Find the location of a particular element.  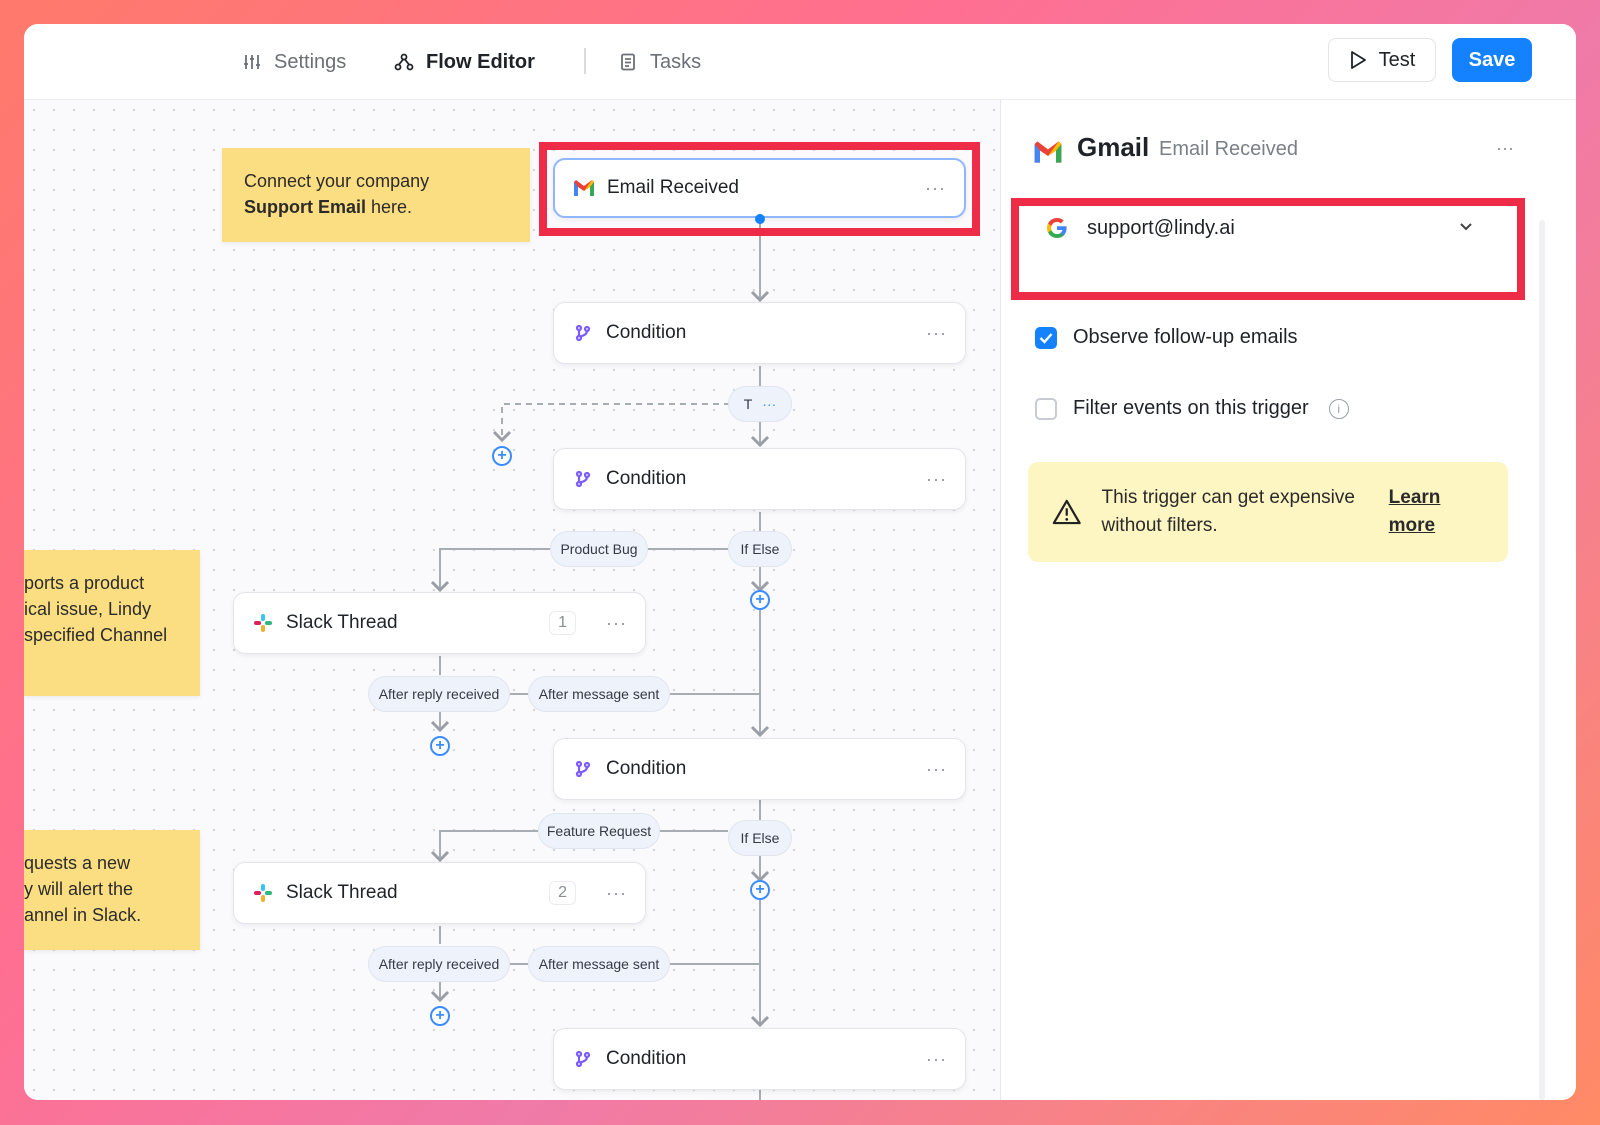

node-slack-thread: Slack Thread 1 ··· is located at coordinates (439, 623).